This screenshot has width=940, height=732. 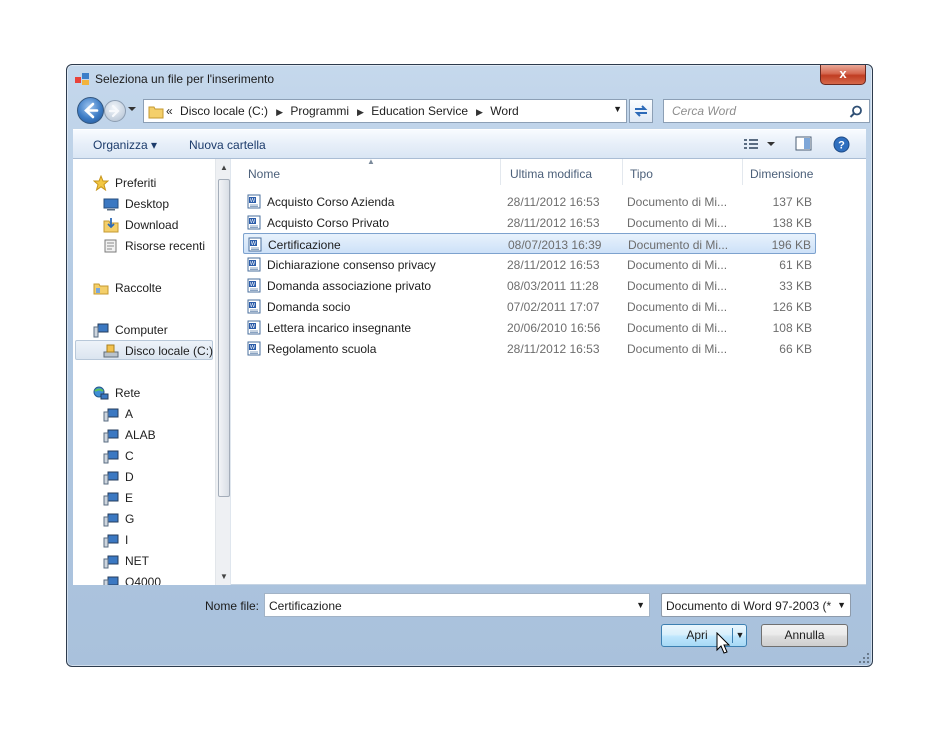 What do you see at coordinates (371, 161) in the screenshot?
I see `sort-ascending-icon: ▲` at bounding box center [371, 161].